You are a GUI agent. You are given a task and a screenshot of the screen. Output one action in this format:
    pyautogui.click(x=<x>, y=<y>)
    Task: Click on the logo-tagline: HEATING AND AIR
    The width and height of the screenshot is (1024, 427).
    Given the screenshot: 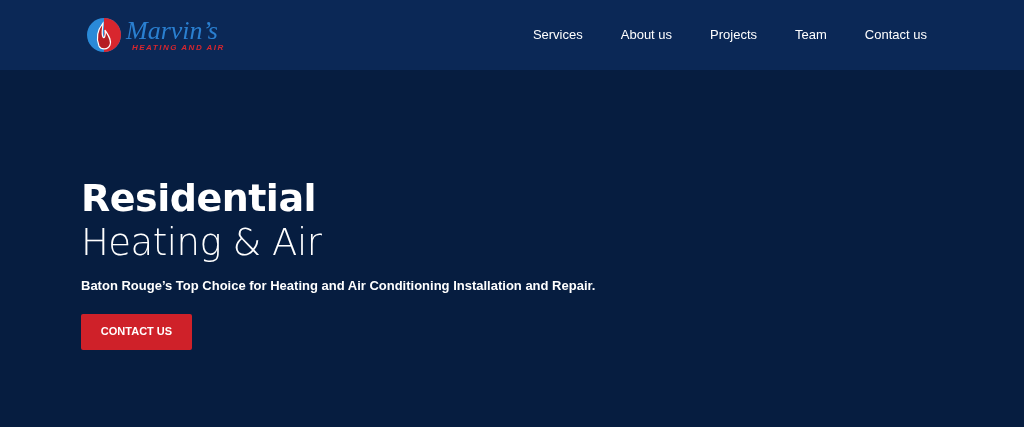 What is the action you would take?
    pyautogui.click(x=178, y=48)
    